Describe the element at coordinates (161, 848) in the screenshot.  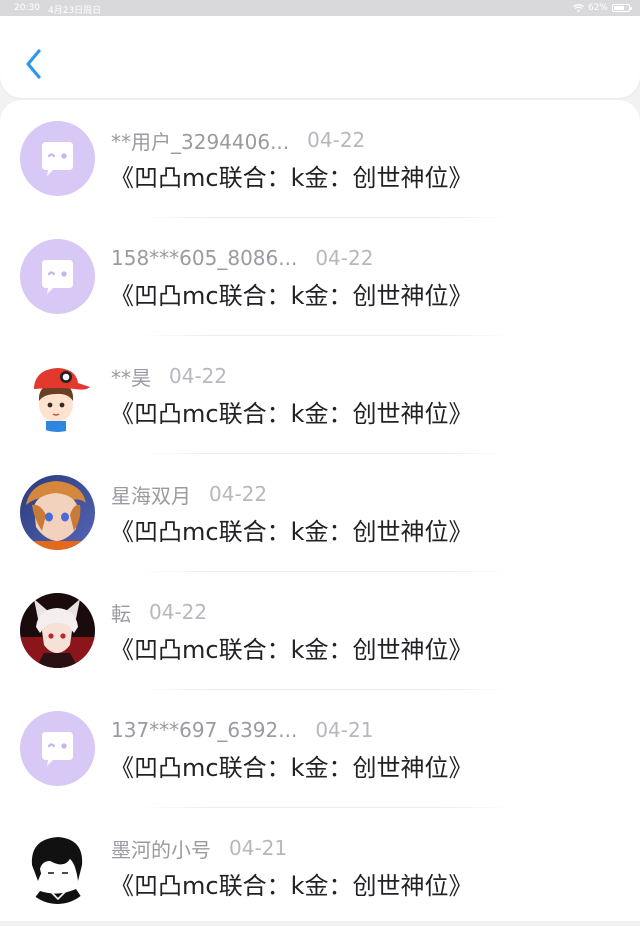
I see `username: 墨河的小号` at that location.